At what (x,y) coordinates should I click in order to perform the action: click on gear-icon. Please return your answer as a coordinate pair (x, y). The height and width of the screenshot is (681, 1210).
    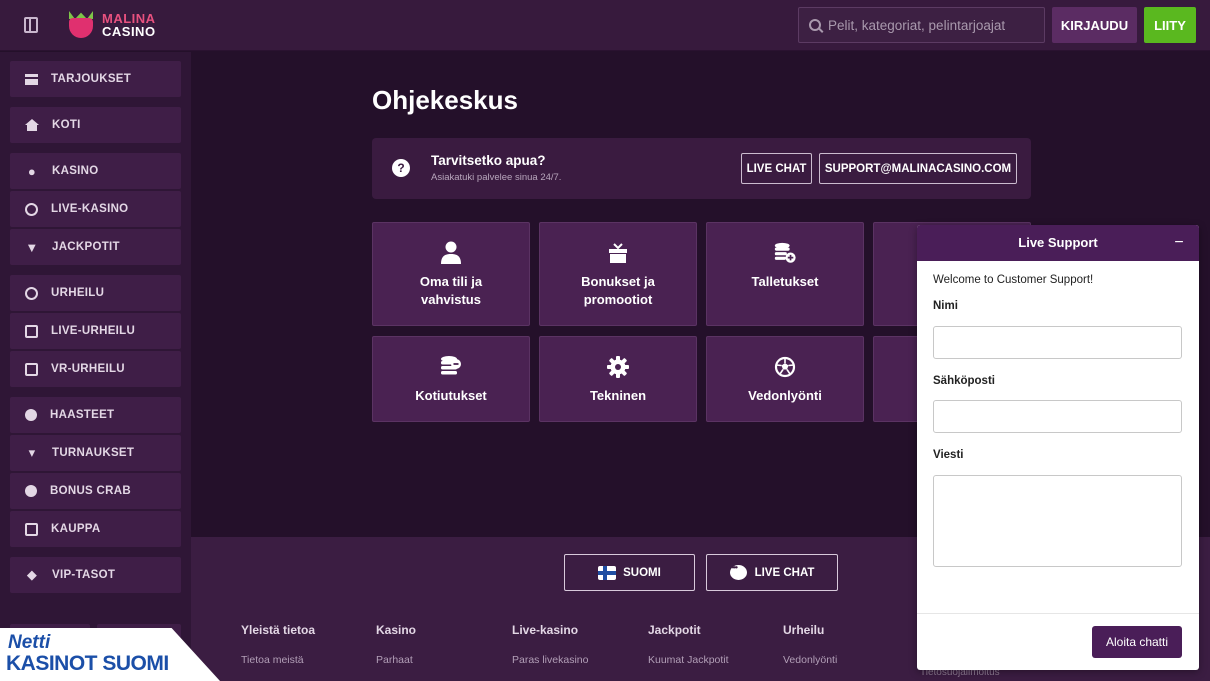
    Looking at the image, I should click on (618, 367).